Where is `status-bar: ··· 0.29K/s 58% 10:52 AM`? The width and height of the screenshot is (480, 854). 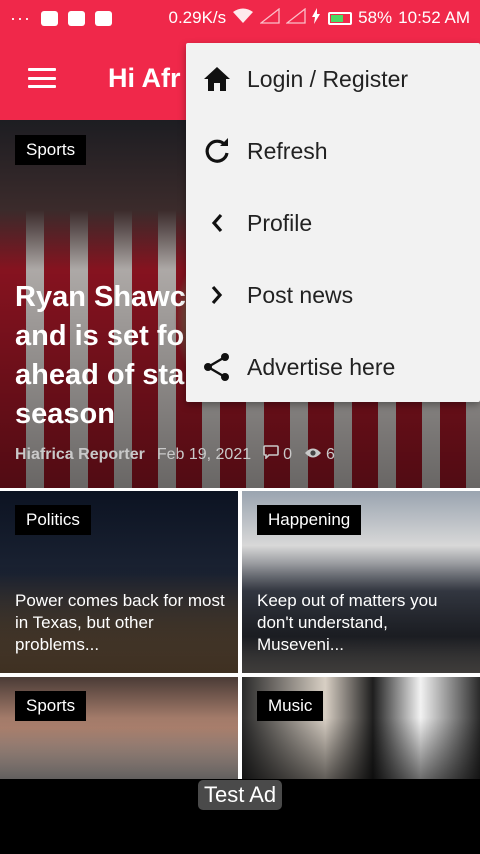 status-bar: ··· 0.29K/s 58% 10:52 AM is located at coordinates (240, 18).